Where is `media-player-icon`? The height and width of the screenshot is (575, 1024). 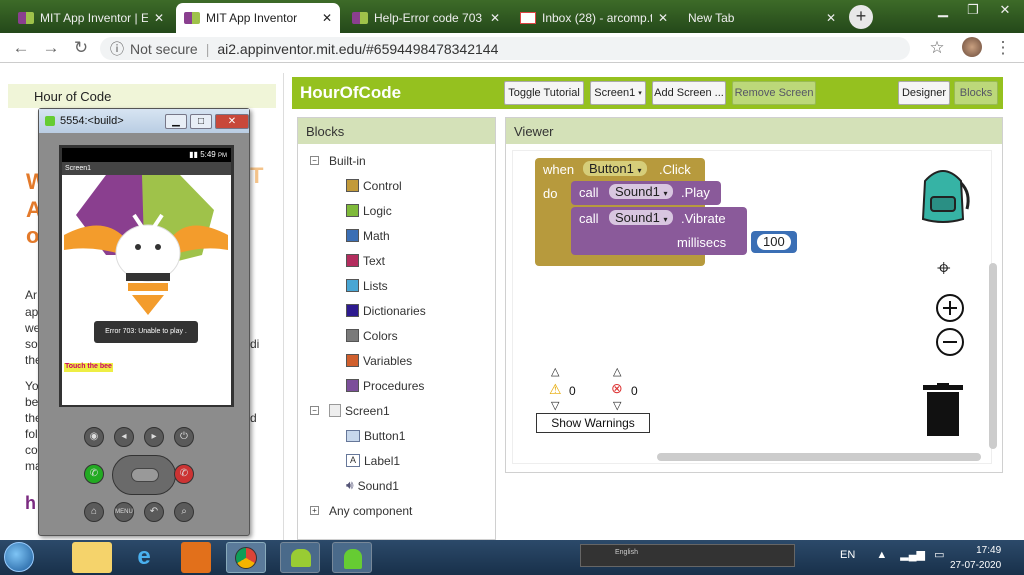
media-player-icon is located at coordinates (196, 557).